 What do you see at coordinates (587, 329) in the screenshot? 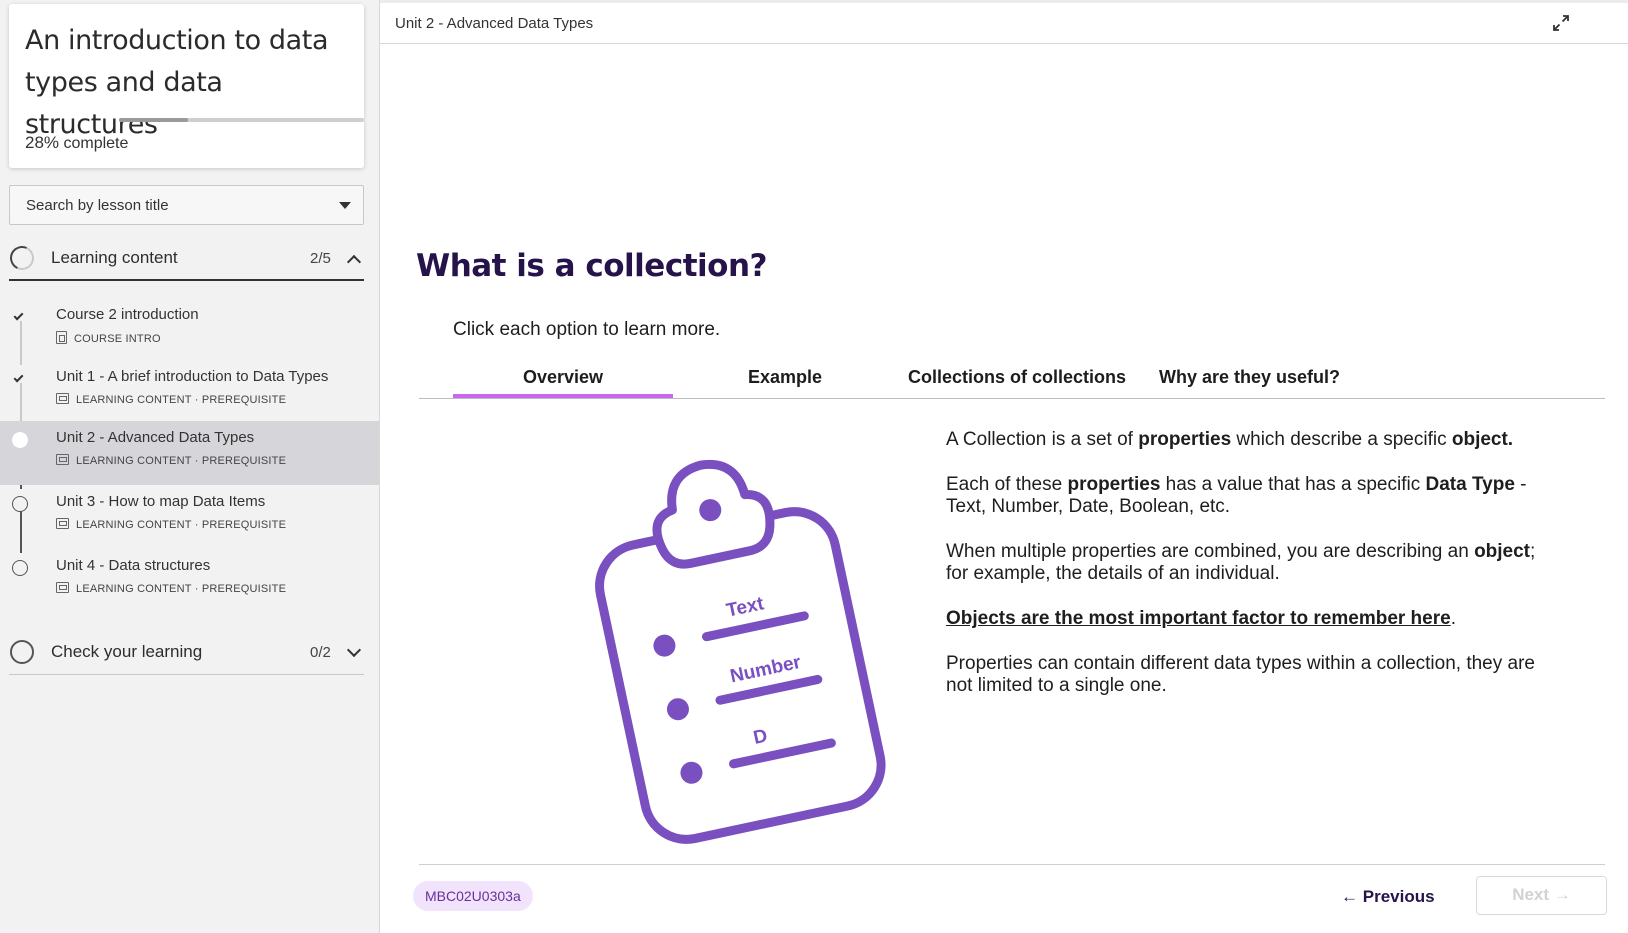
I see `instruction-text: Click each option to learn more.` at bounding box center [587, 329].